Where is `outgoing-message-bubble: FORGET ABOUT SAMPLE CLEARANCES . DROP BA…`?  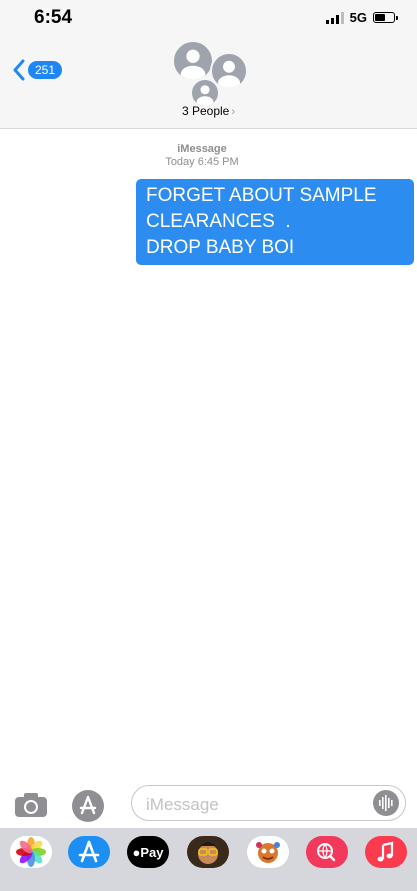
outgoing-message-bubble: FORGET ABOUT SAMPLE CLEARANCES . DROP BA… is located at coordinates (275, 222).